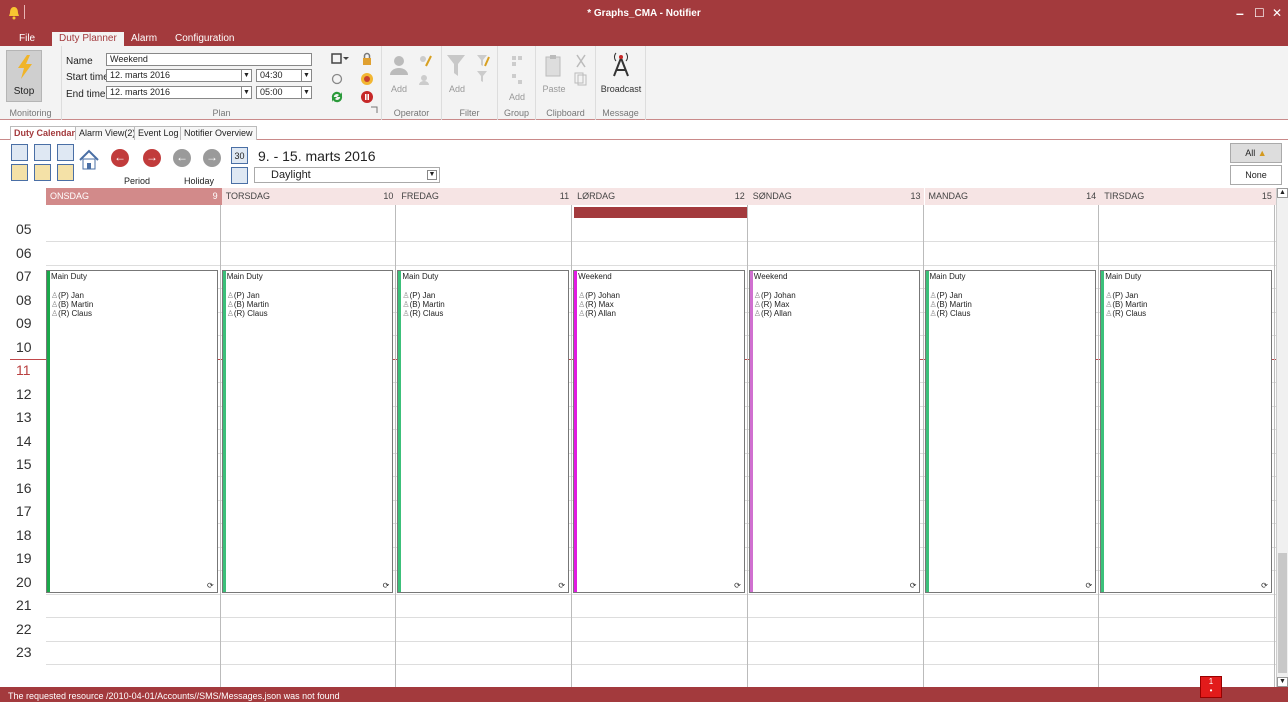 The height and width of the screenshot is (702, 1288). Describe the element at coordinates (204, 39) in the screenshot. I see `menu-configuration: Configuration` at that location.